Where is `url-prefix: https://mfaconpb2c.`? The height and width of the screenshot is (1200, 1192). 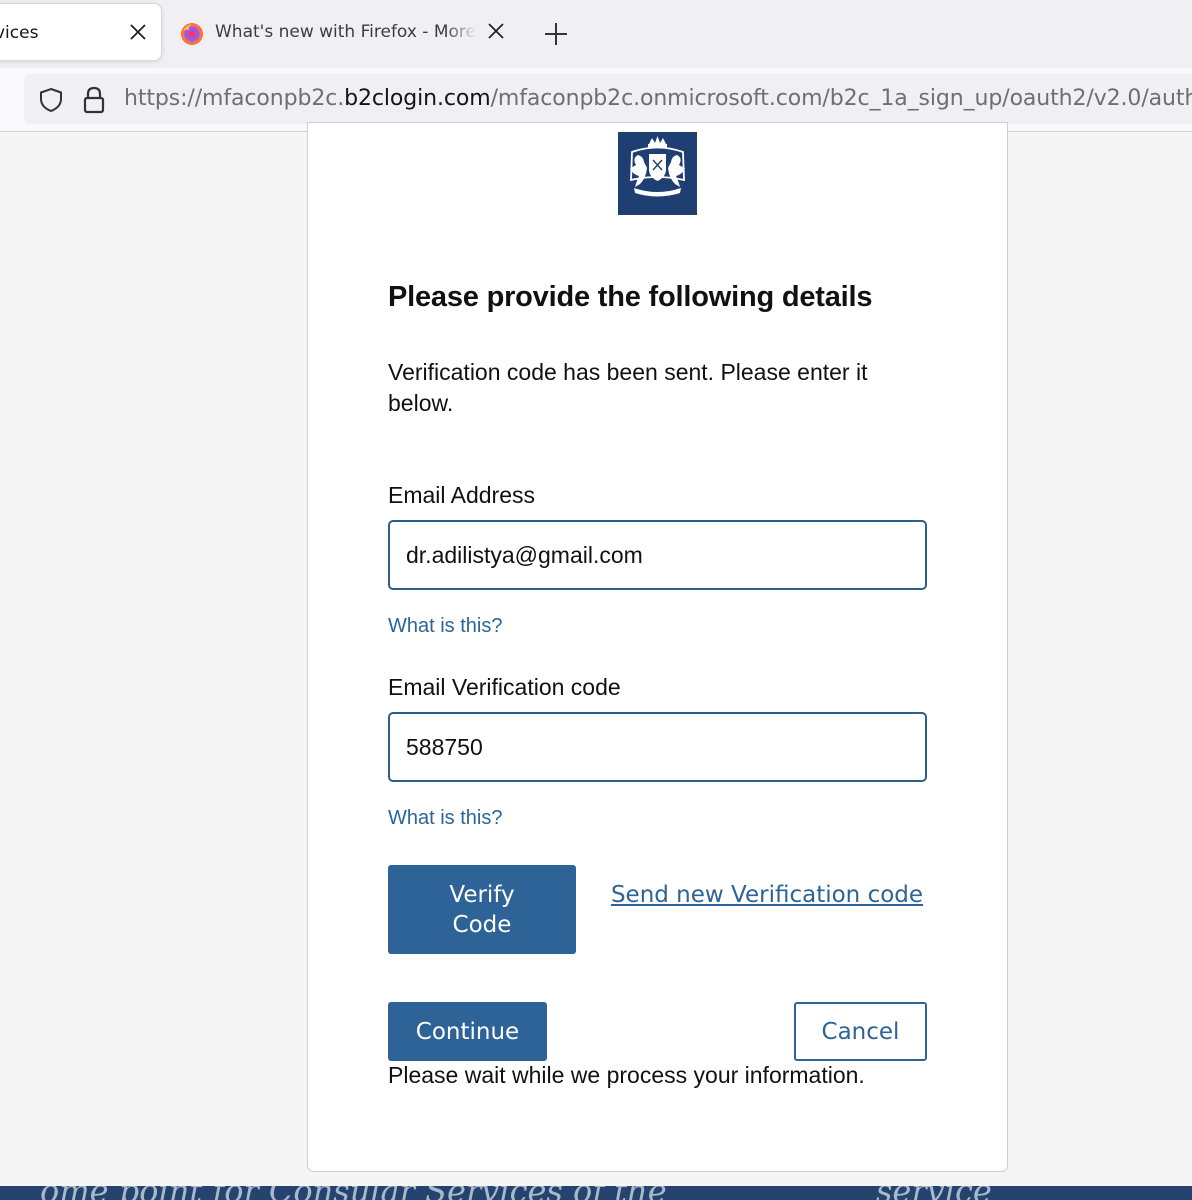
url-prefix: https://mfaconpb2c. is located at coordinates (234, 98).